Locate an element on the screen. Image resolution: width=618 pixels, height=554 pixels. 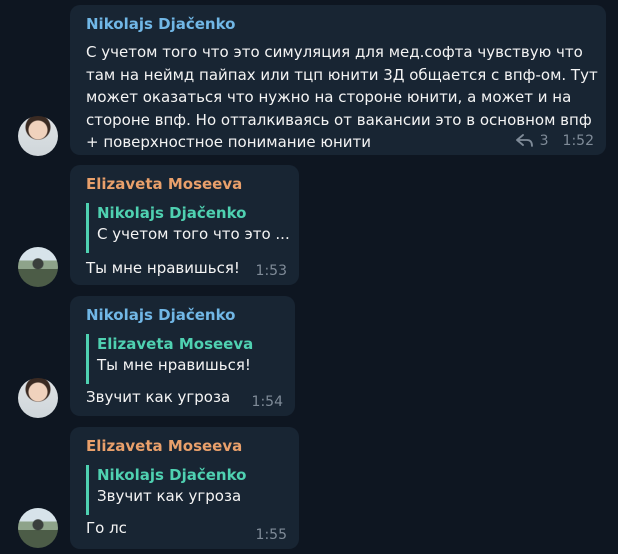
message-text: Звучит как угроза is located at coordinates (158, 397).